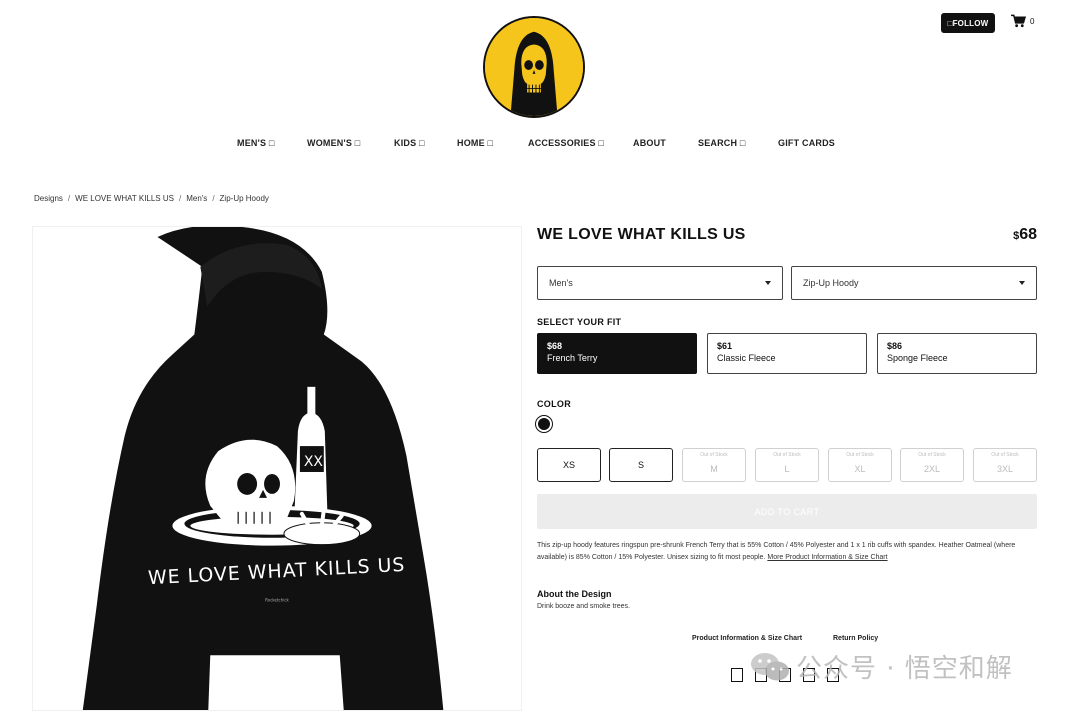 Image resolution: width=1080 pixels, height=711 pixels. I want to click on wechat-icon, so click(770, 666).